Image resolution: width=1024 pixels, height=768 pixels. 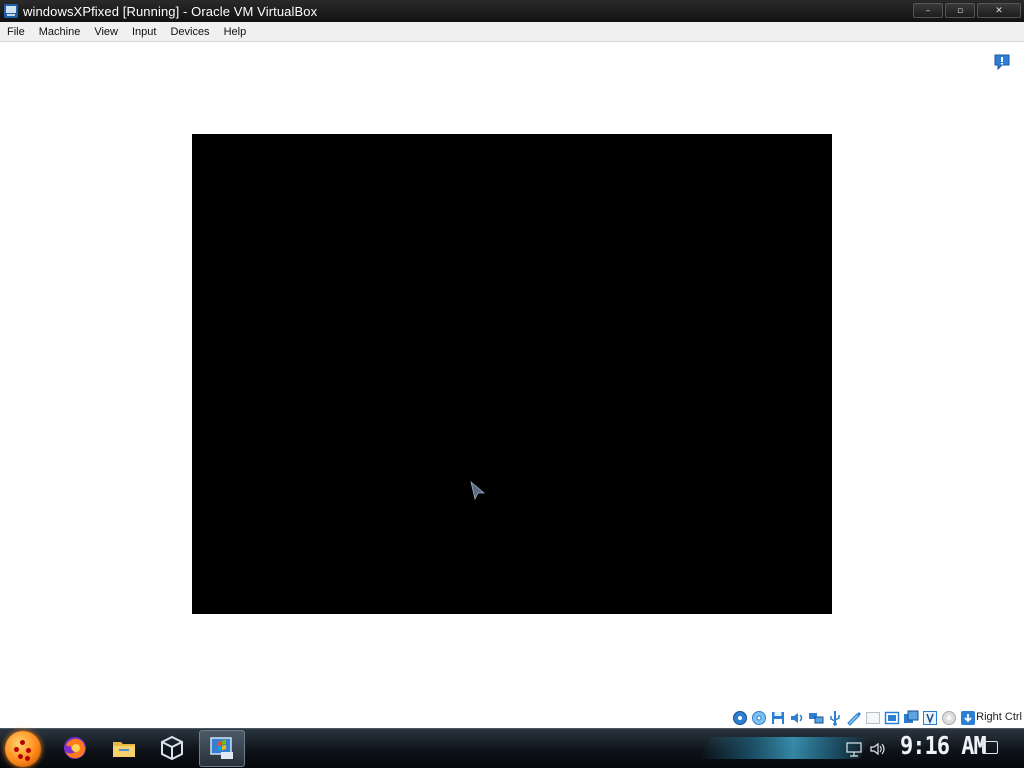 What do you see at coordinates (106, 32) in the screenshot?
I see `menu-view: View` at bounding box center [106, 32].